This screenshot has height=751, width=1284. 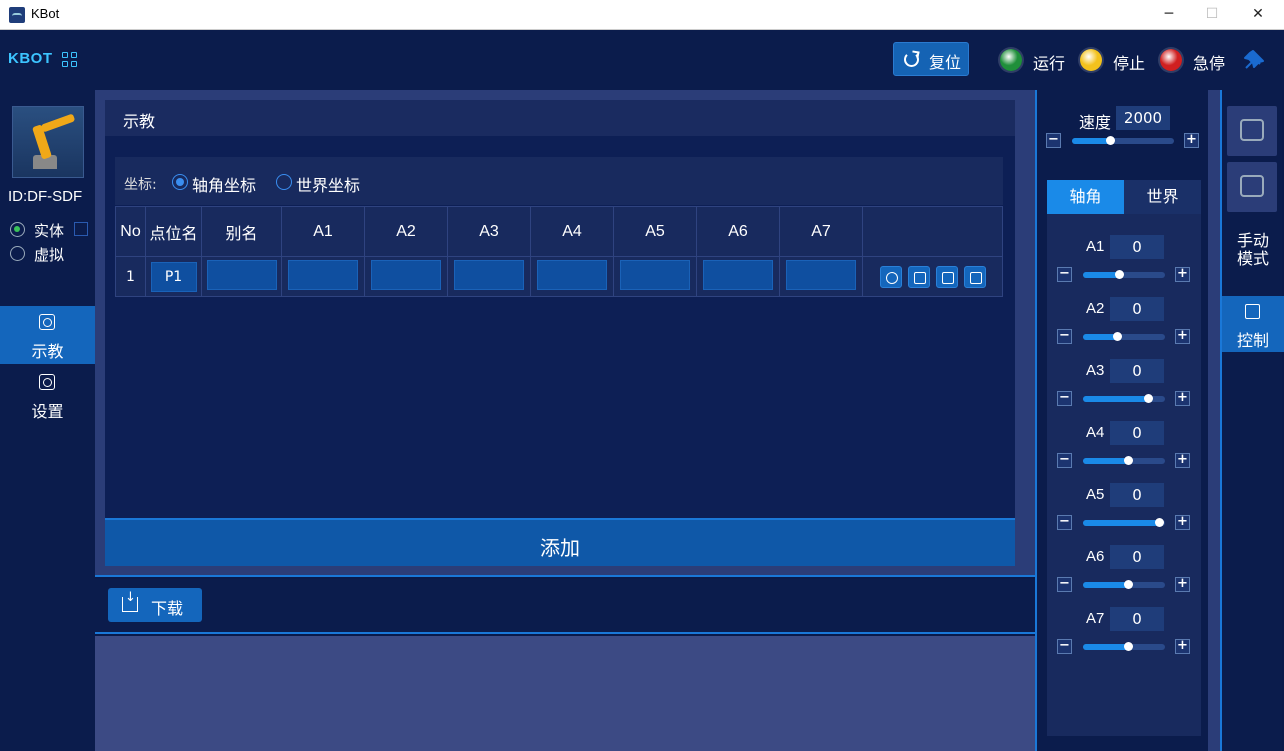 I want to click on joint-label-a2: A2, so click(x=1095, y=308).